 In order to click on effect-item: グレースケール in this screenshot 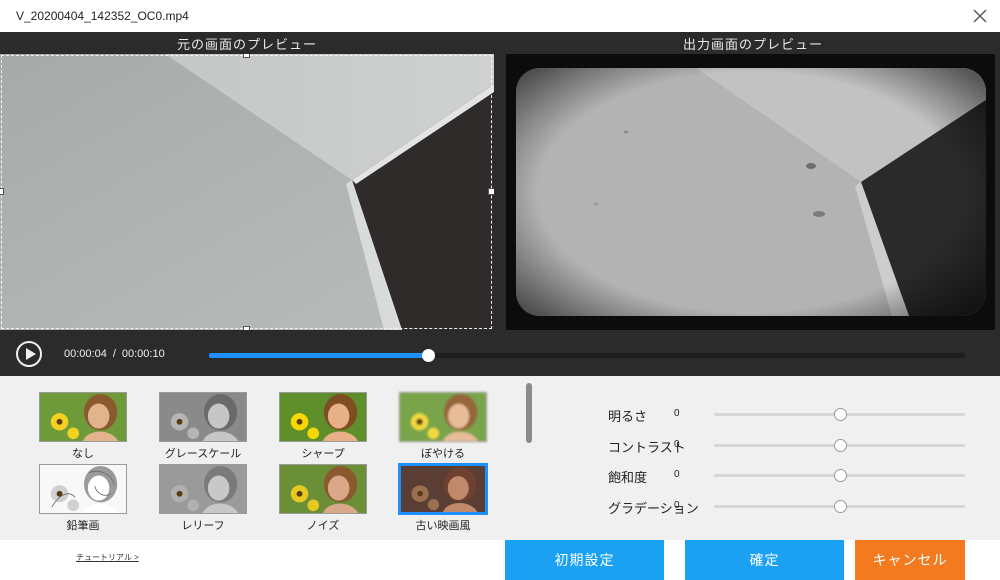, I will do `click(203, 426)`.